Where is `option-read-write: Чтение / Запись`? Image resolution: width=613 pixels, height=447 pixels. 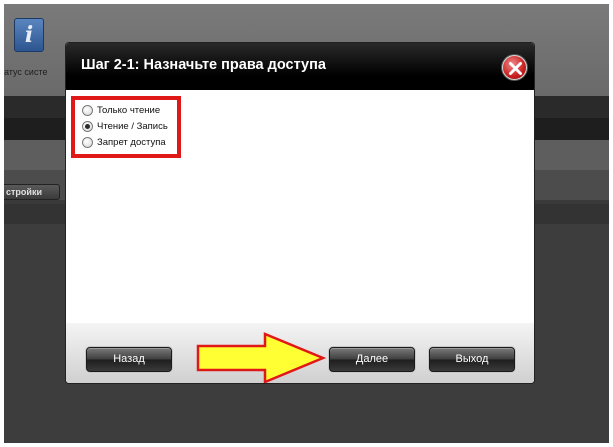 option-read-write: Чтение / Запись is located at coordinates (125, 126).